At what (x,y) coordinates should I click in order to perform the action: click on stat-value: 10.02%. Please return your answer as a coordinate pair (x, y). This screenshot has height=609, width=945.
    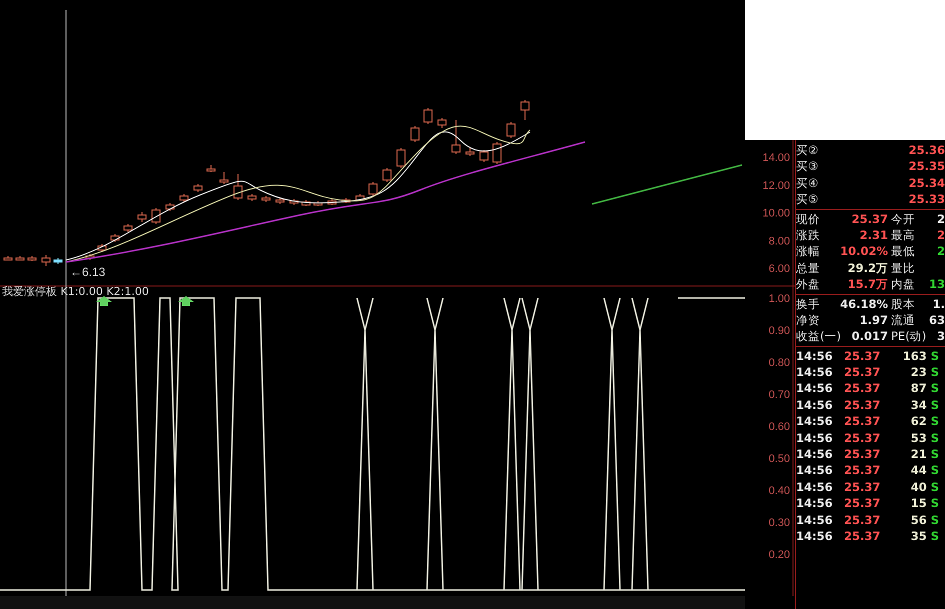
    Looking at the image, I should click on (864, 251).